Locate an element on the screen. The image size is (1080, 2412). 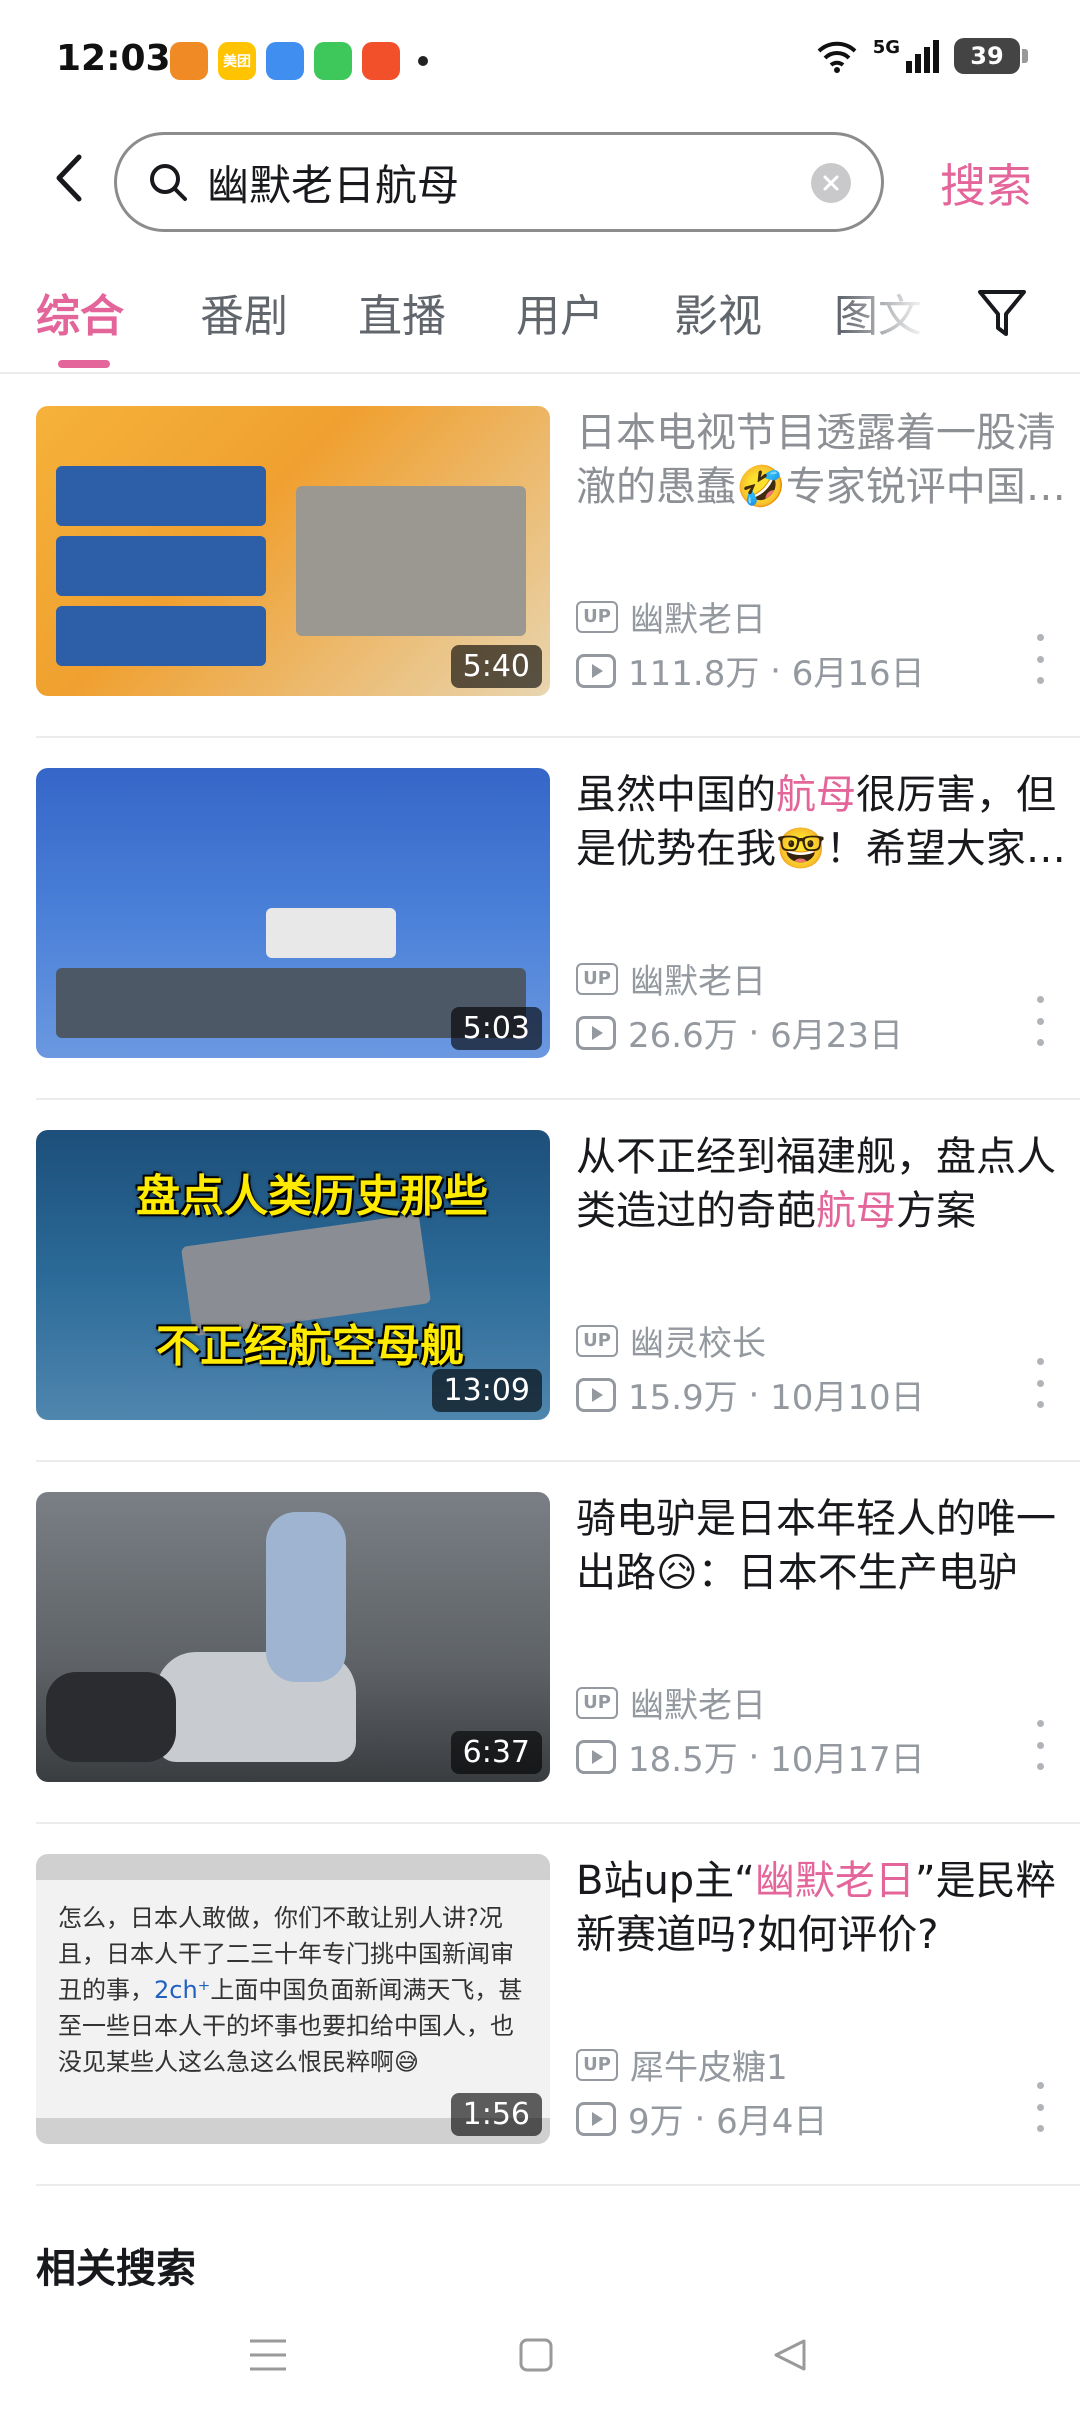
tab-users: 用户 is located at coordinates (560, 312).